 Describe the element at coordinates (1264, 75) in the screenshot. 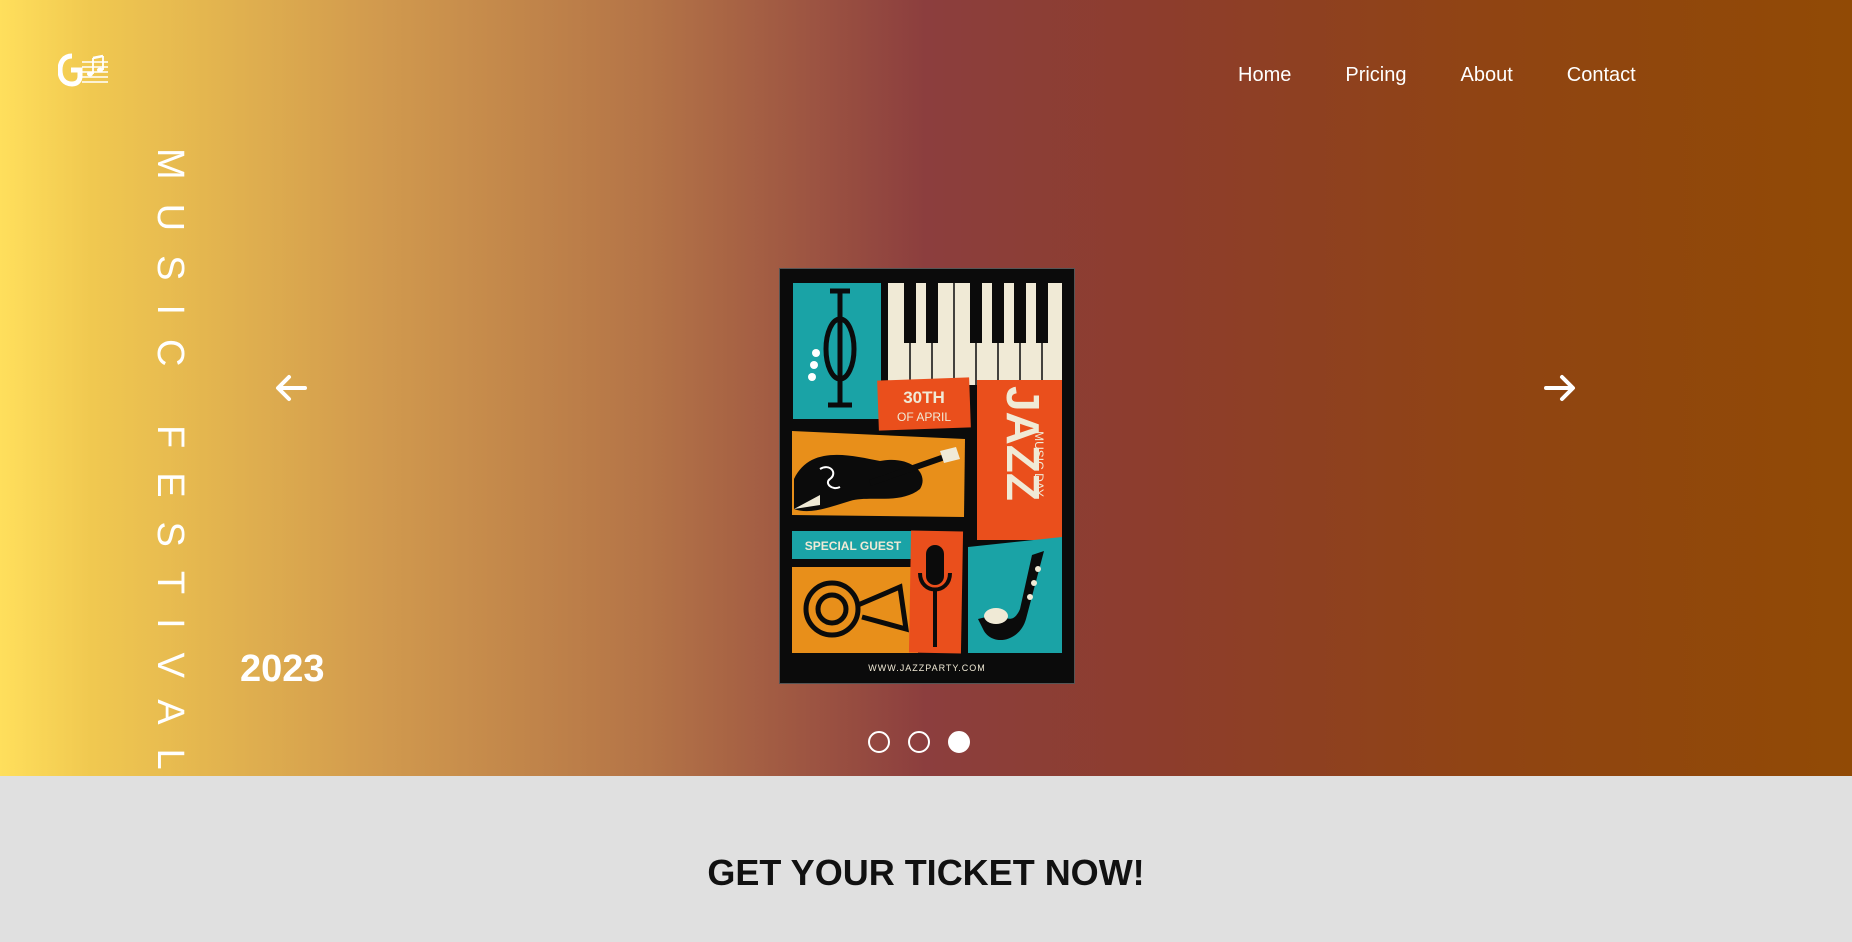

I see `nav-home: Home` at that location.